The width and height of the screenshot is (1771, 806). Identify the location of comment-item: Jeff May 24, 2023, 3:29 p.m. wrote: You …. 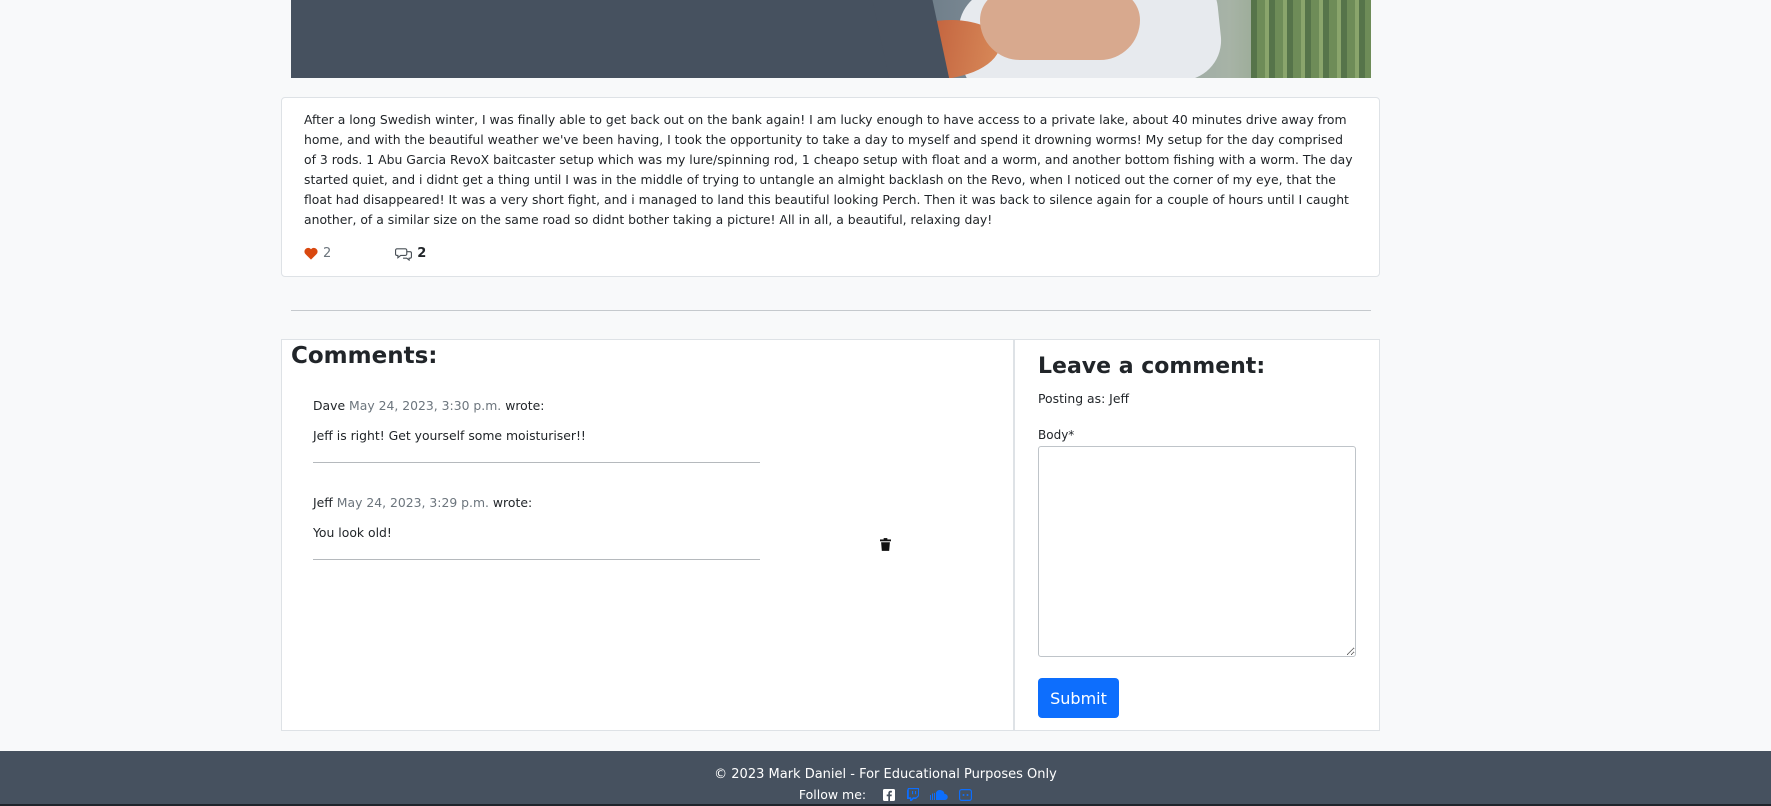
(536, 527).